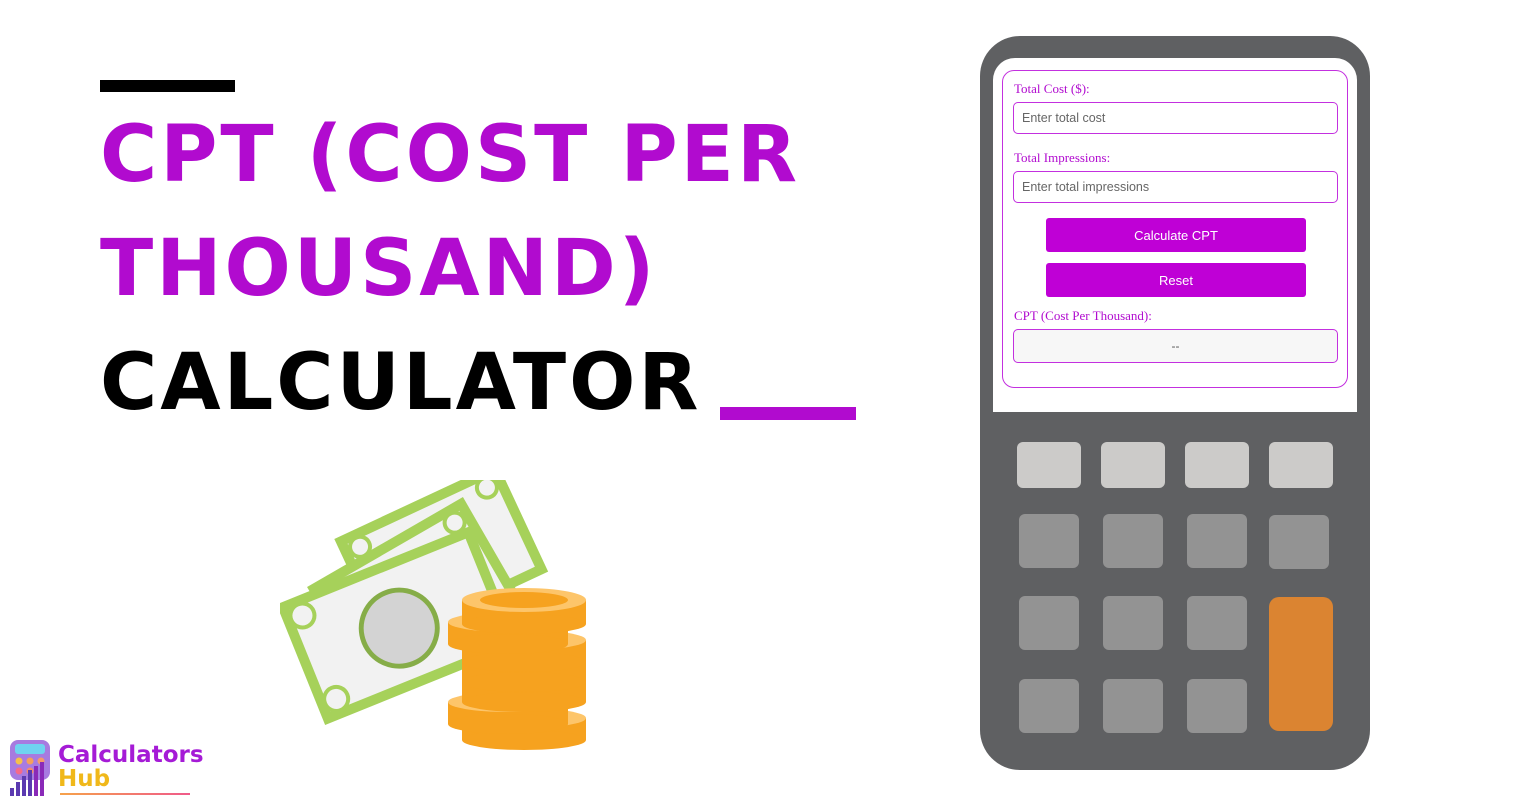  What do you see at coordinates (131, 755) in the screenshot?
I see `logo-text-calculators: Calculators` at bounding box center [131, 755].